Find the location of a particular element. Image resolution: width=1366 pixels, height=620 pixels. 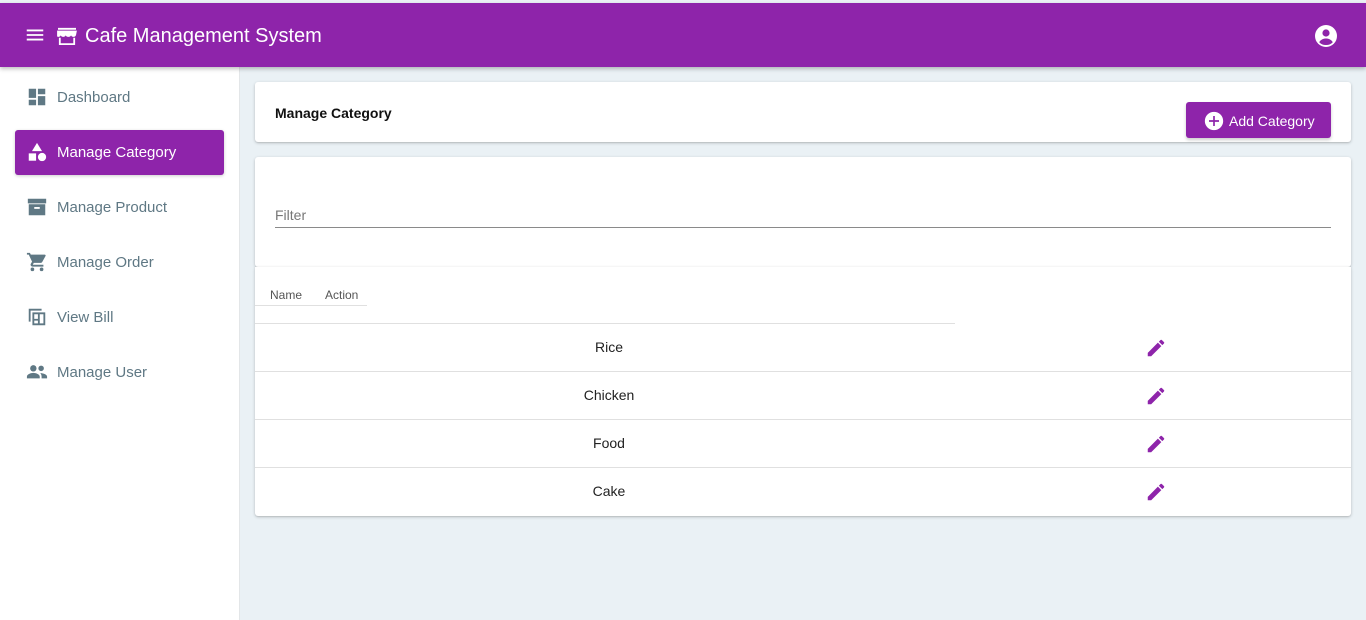

account-circle-icon is located at coordinates (1326, 36).